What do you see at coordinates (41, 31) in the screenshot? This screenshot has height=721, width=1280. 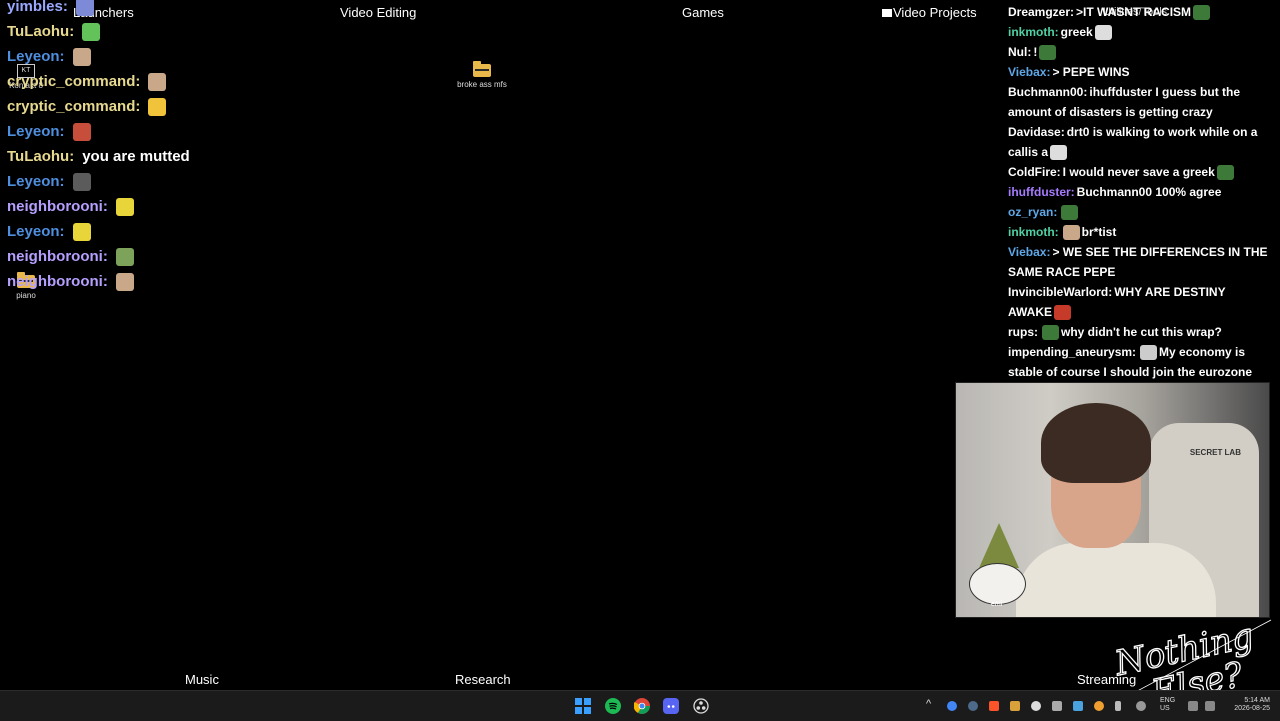 I see `chat-username: TuLaohu:` at bounding box center [41, 31].